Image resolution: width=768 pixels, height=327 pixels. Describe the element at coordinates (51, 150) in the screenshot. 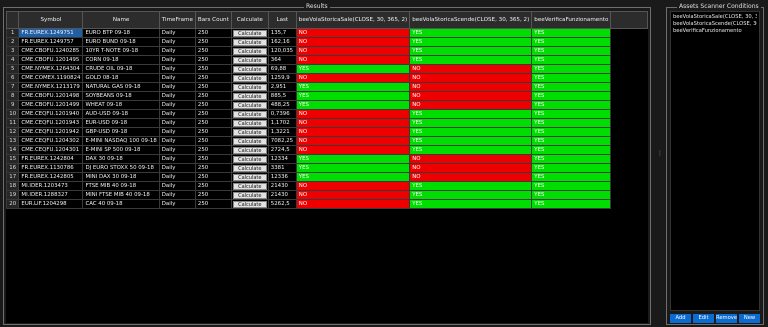

I see `symbol-cell: CME.CEQFU.1204301` at that location.